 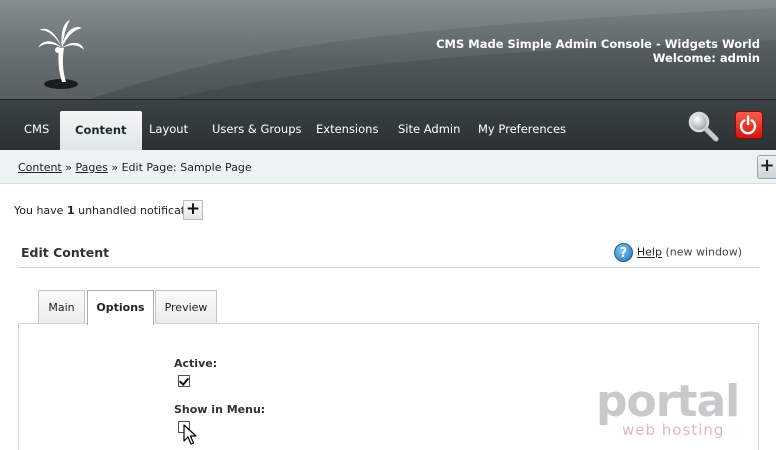 I want to click on active-label: Active:, so click(x=196, y=363).